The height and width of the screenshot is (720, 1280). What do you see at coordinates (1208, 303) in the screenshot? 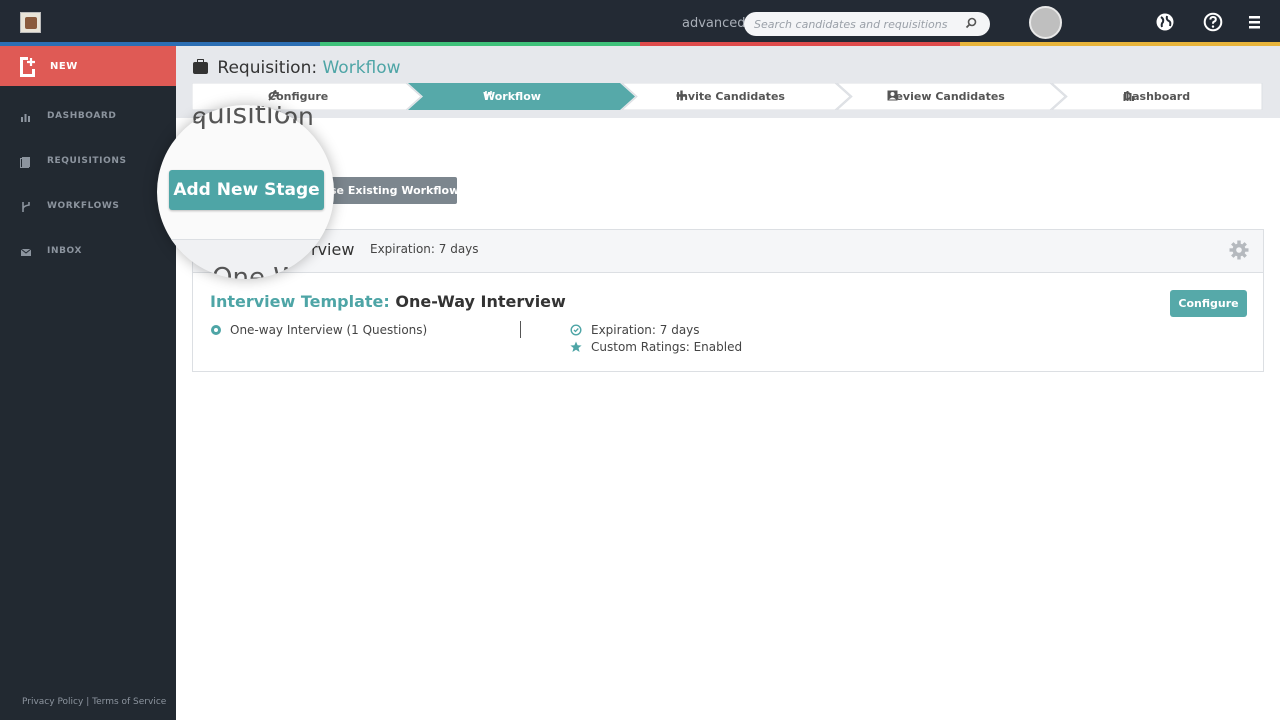
I see `configure-button: Configure` at bounding box center [1208, 303].